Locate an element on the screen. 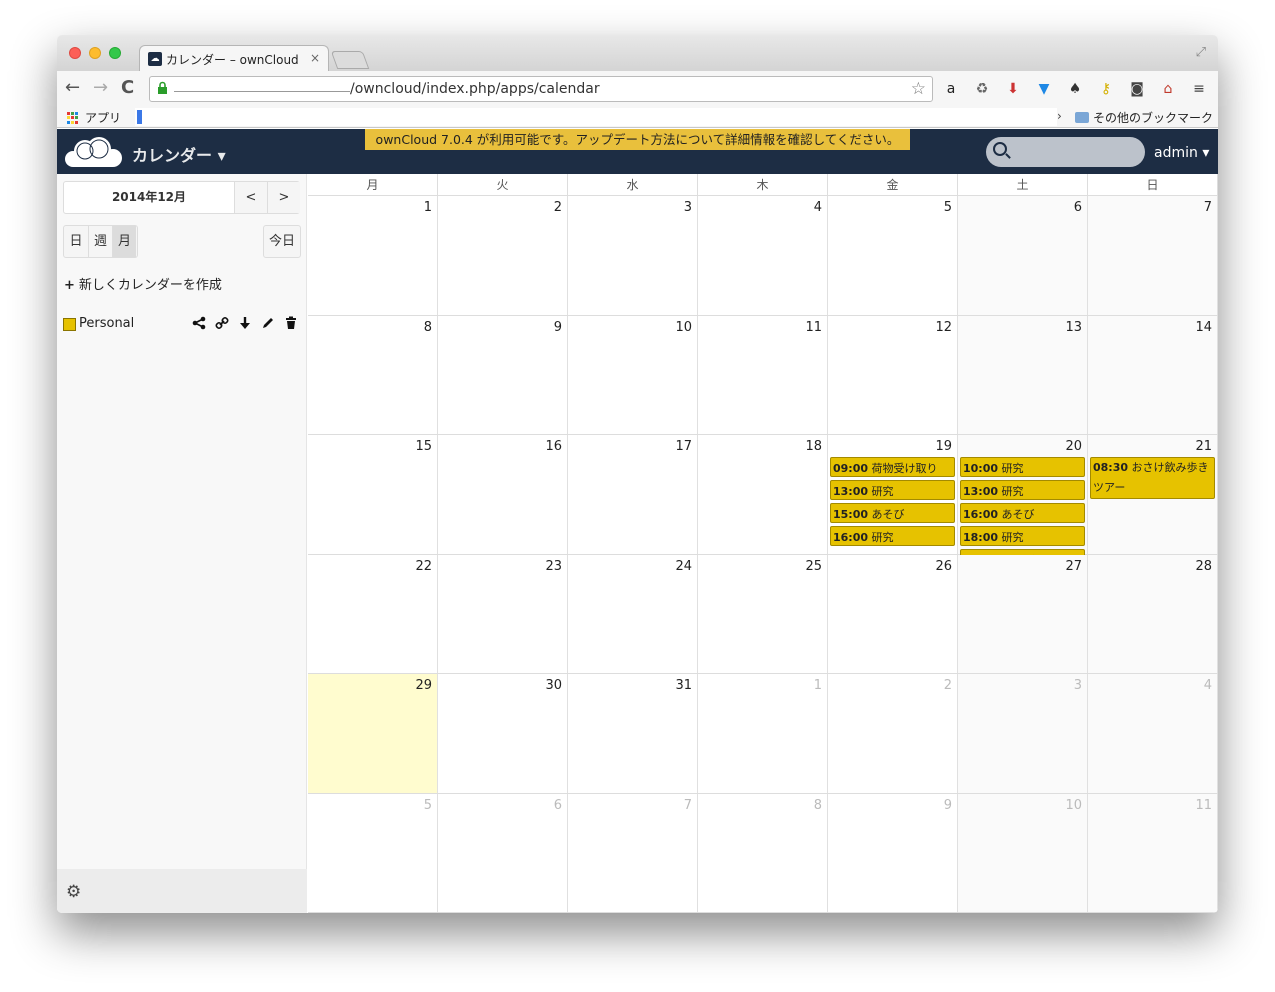 The width and height of the screenshot is (1275, 992). user-menu: admin ▾ is located at coordinates (1181, 153).